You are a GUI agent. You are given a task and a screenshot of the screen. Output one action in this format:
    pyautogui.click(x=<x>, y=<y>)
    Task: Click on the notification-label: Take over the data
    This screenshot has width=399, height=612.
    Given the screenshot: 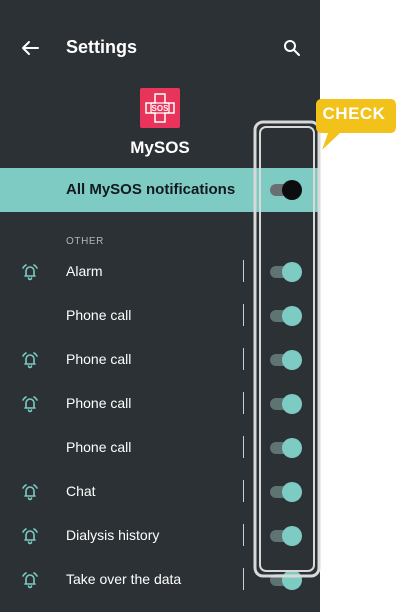 What is the action you would take?
    pyautogui.click(x=124, y=579)
    